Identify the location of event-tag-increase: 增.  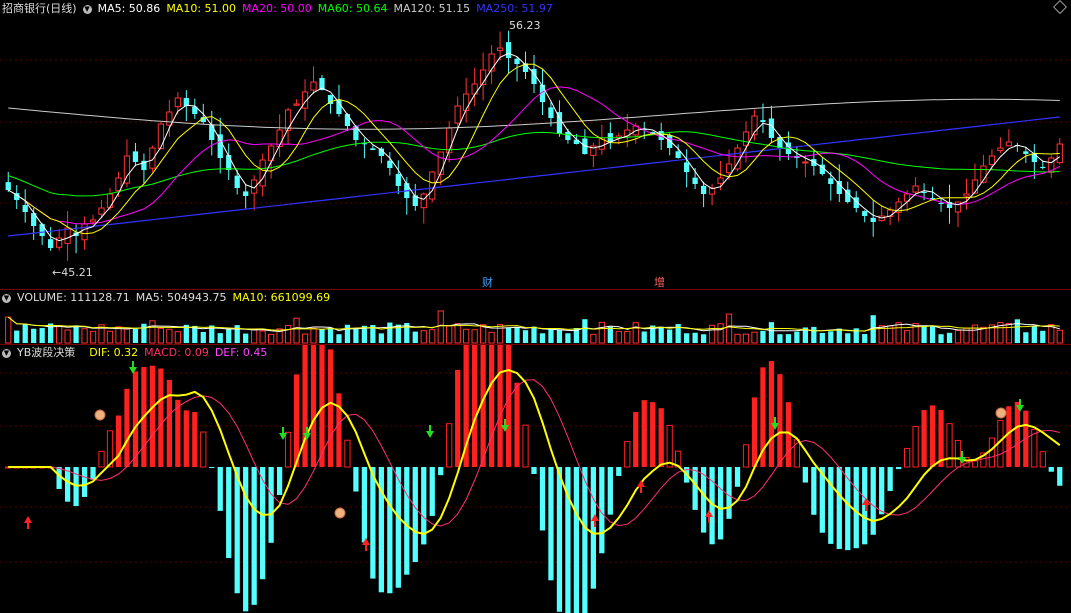
(659, 282).